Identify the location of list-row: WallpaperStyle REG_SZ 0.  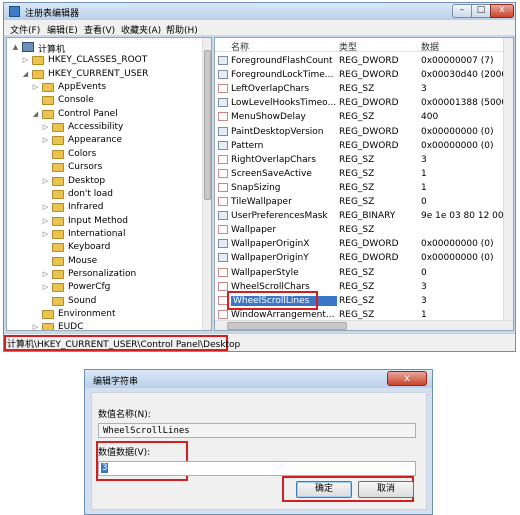
(364, 273).